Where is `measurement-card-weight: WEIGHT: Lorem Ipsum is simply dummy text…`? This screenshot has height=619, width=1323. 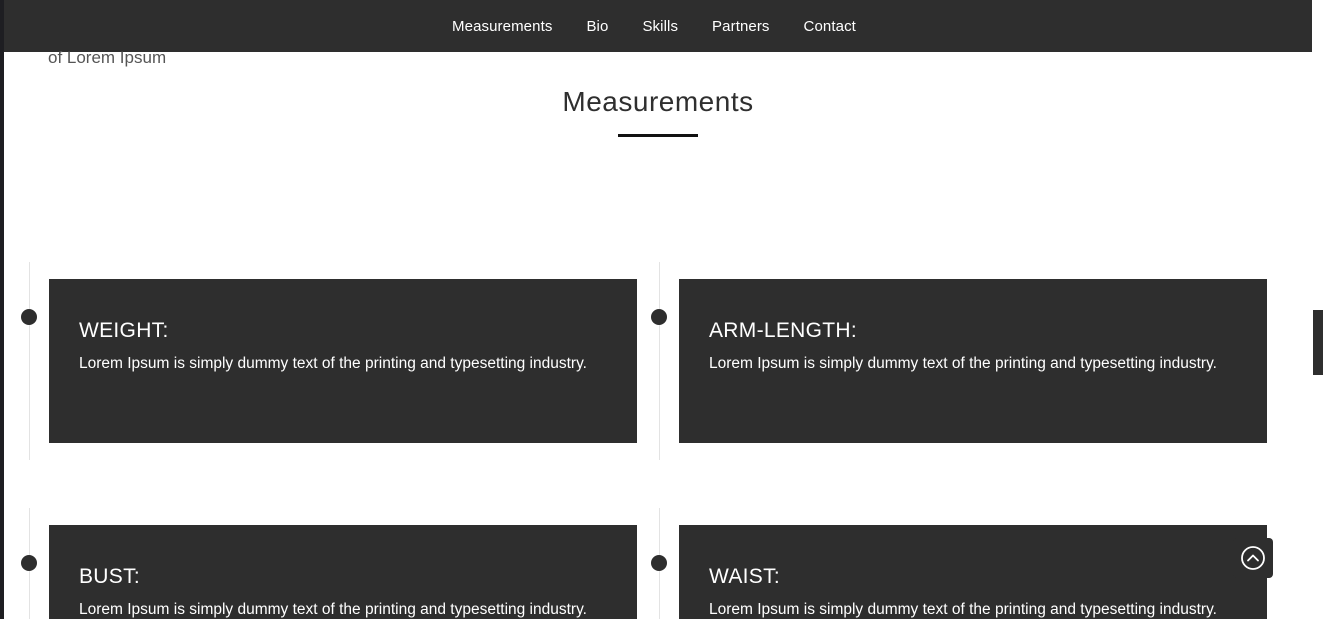
measurement-card-weight: WEIGHT: Lorem Ipsum is simply dummy text… is located at coordinates (343, 361).